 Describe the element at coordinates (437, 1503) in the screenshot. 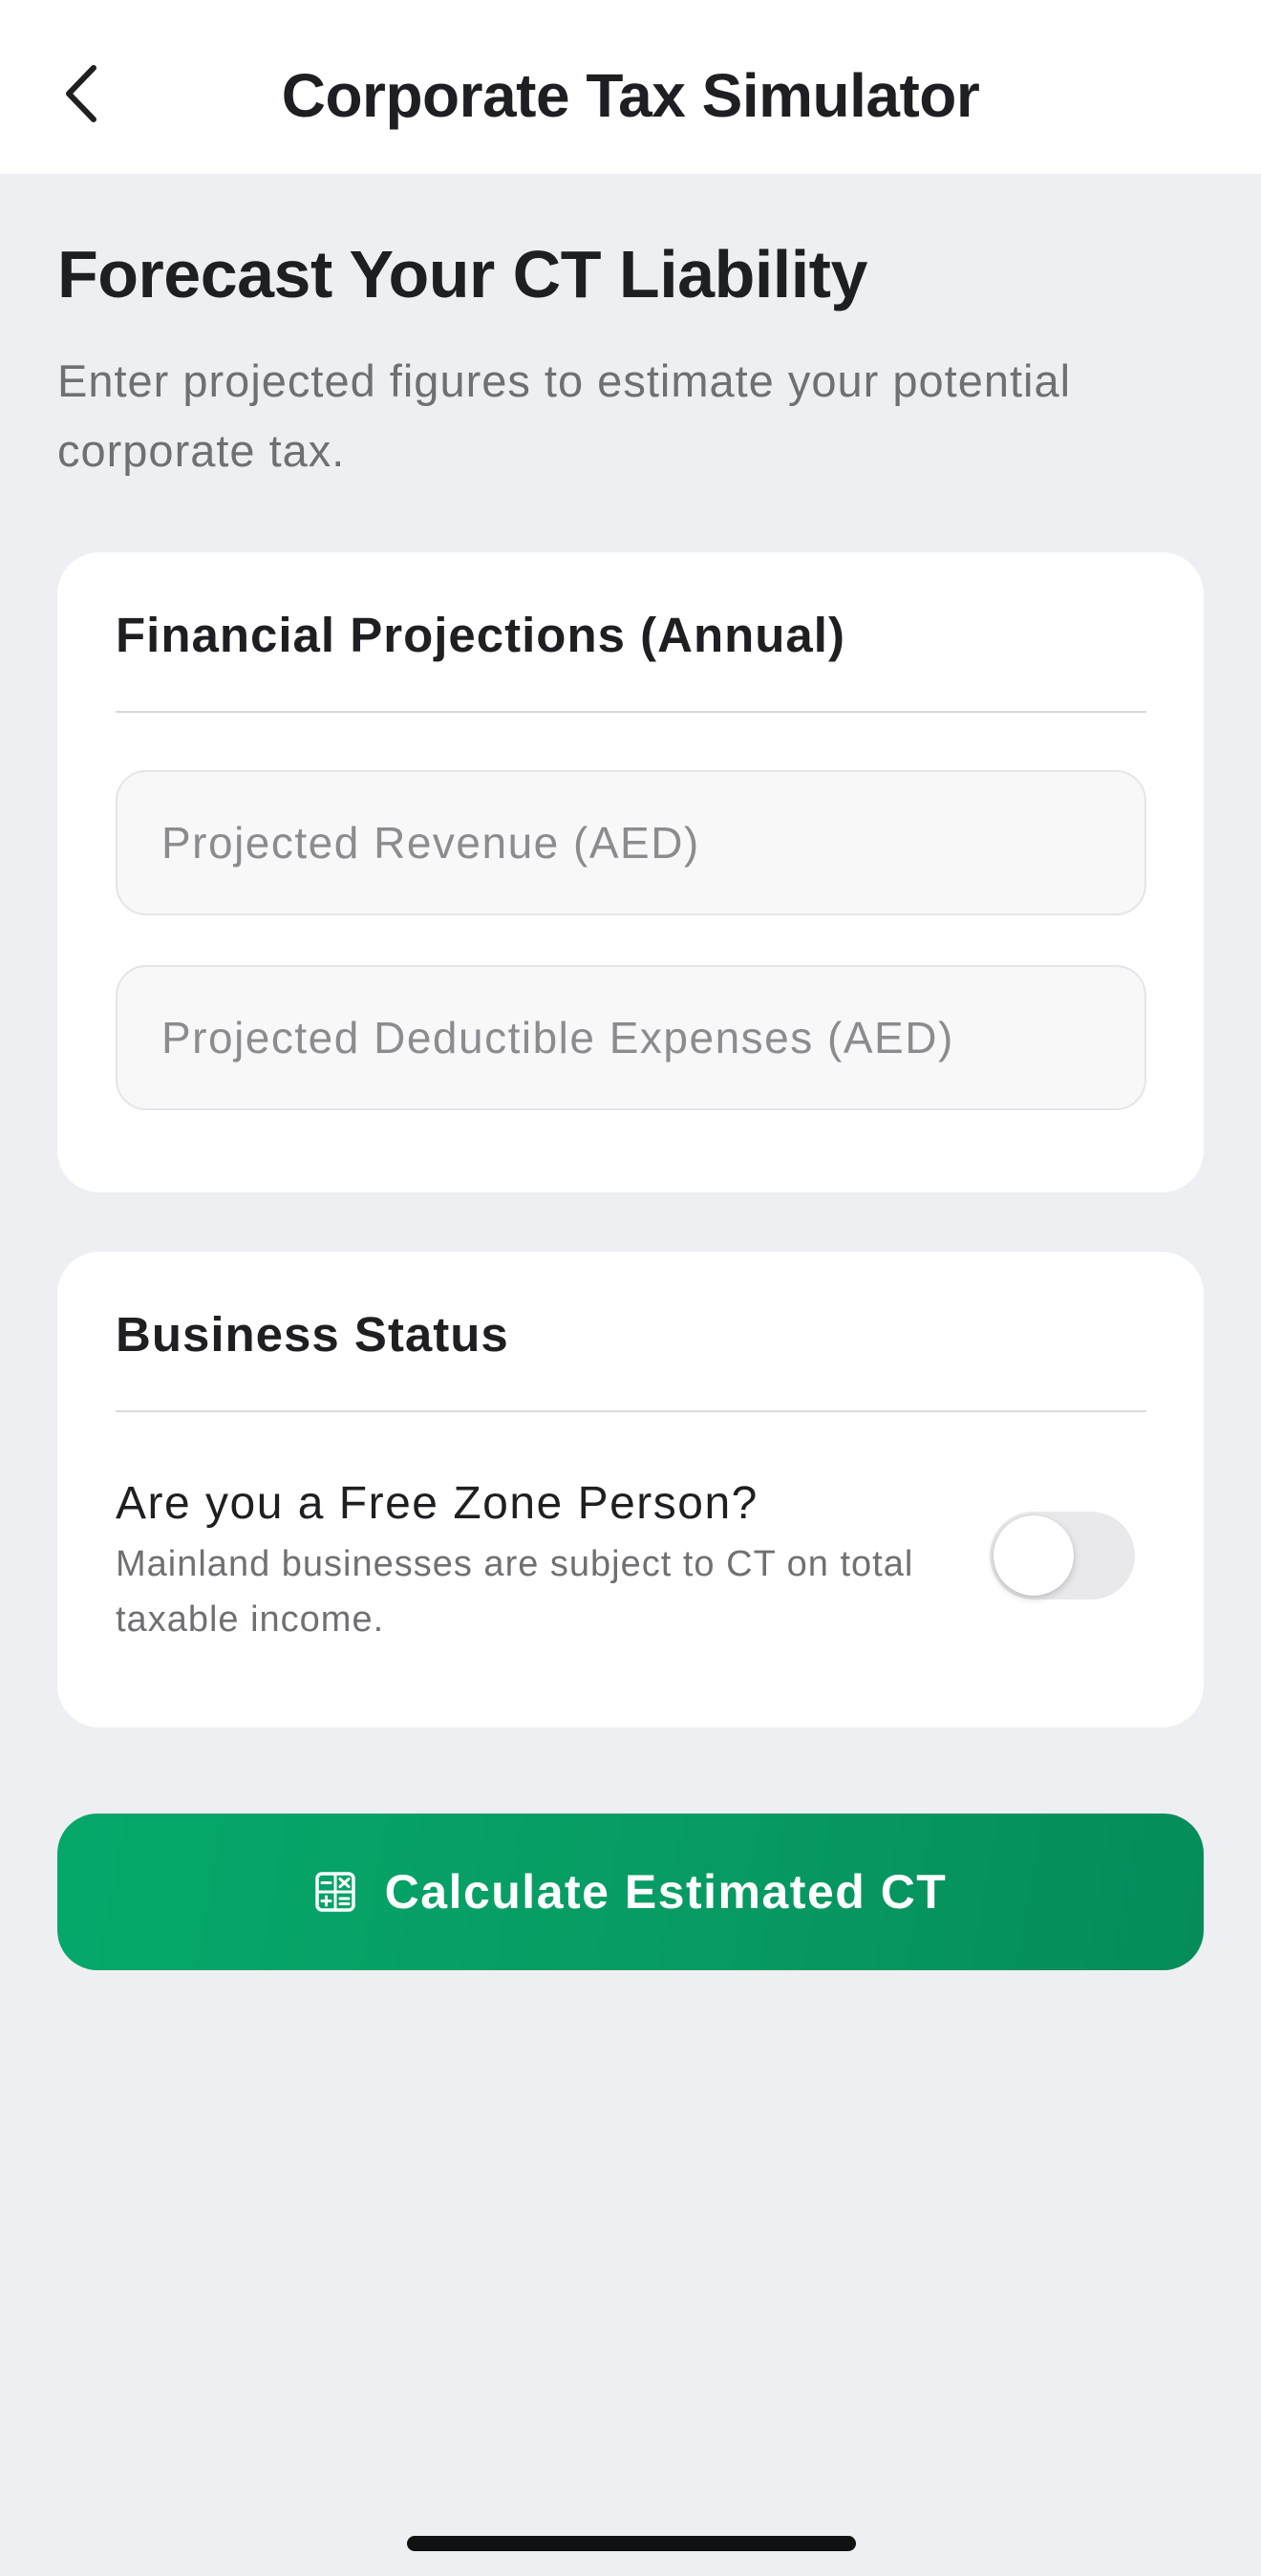

I see `free-zone-question: Are you a Free Zone Person?` at that location.